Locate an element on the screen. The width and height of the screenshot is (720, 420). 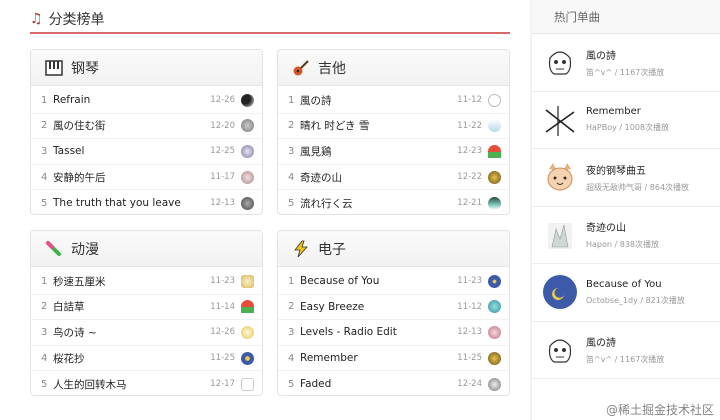
sidebar-title: 热门单曲 is located at coordinates (626, 17).